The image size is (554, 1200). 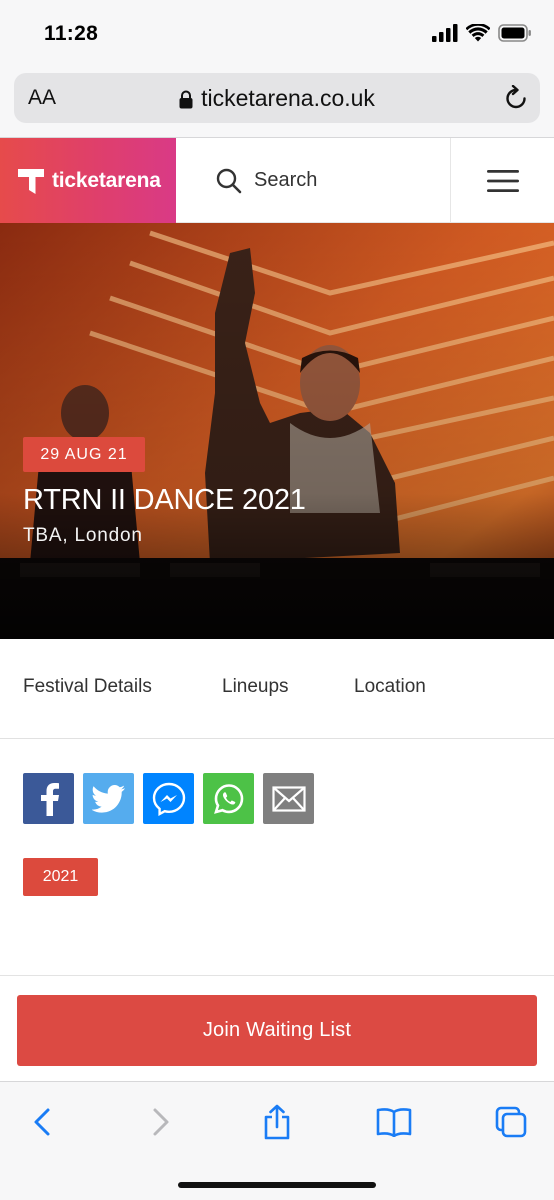 I want to click on cta-bar: Join Waiting List, so click(x=277, y=1028).